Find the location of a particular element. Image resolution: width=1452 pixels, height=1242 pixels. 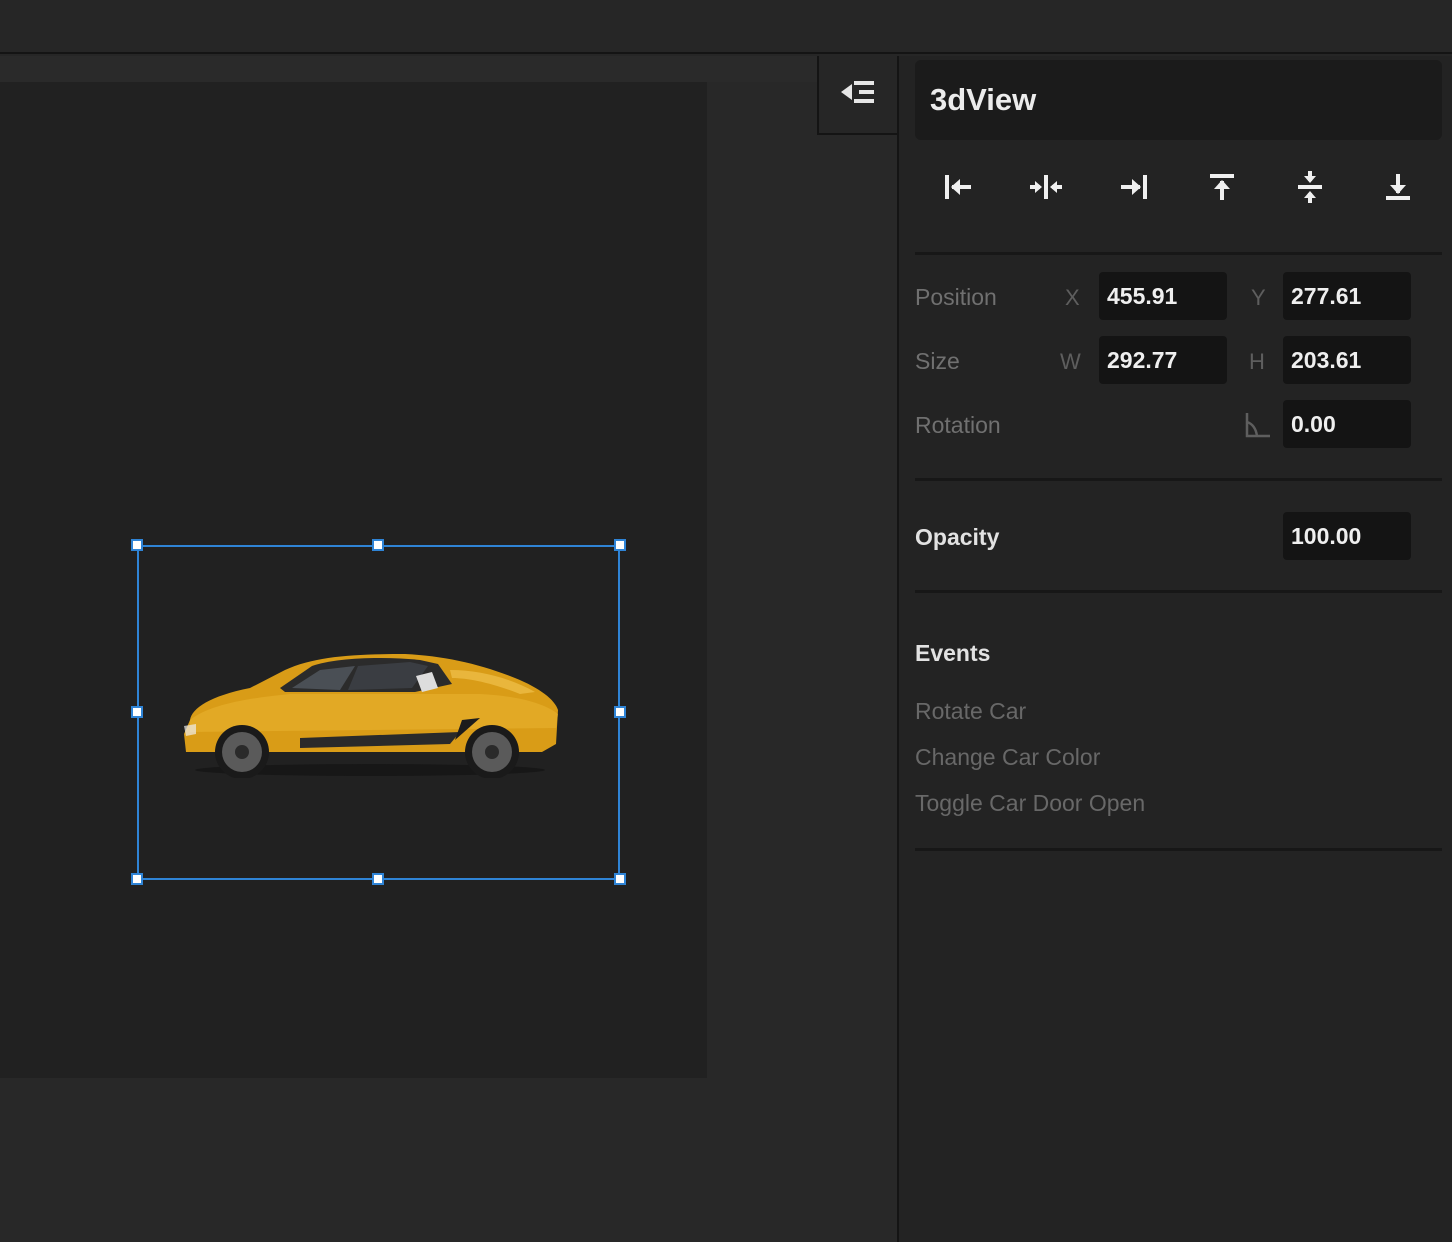

align-right-icon is located at coordinates (1134, 189).